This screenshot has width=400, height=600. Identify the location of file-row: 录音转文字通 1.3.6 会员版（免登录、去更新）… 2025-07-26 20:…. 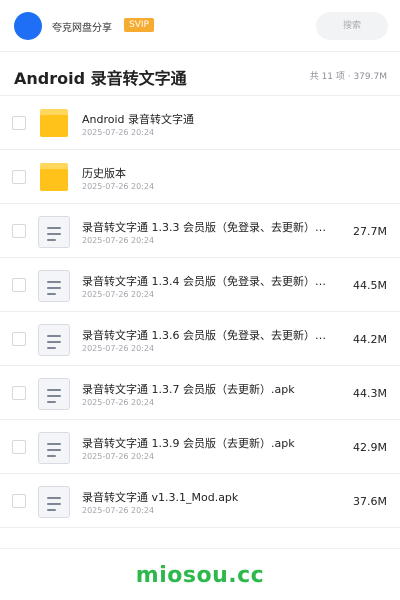
(200, 339).